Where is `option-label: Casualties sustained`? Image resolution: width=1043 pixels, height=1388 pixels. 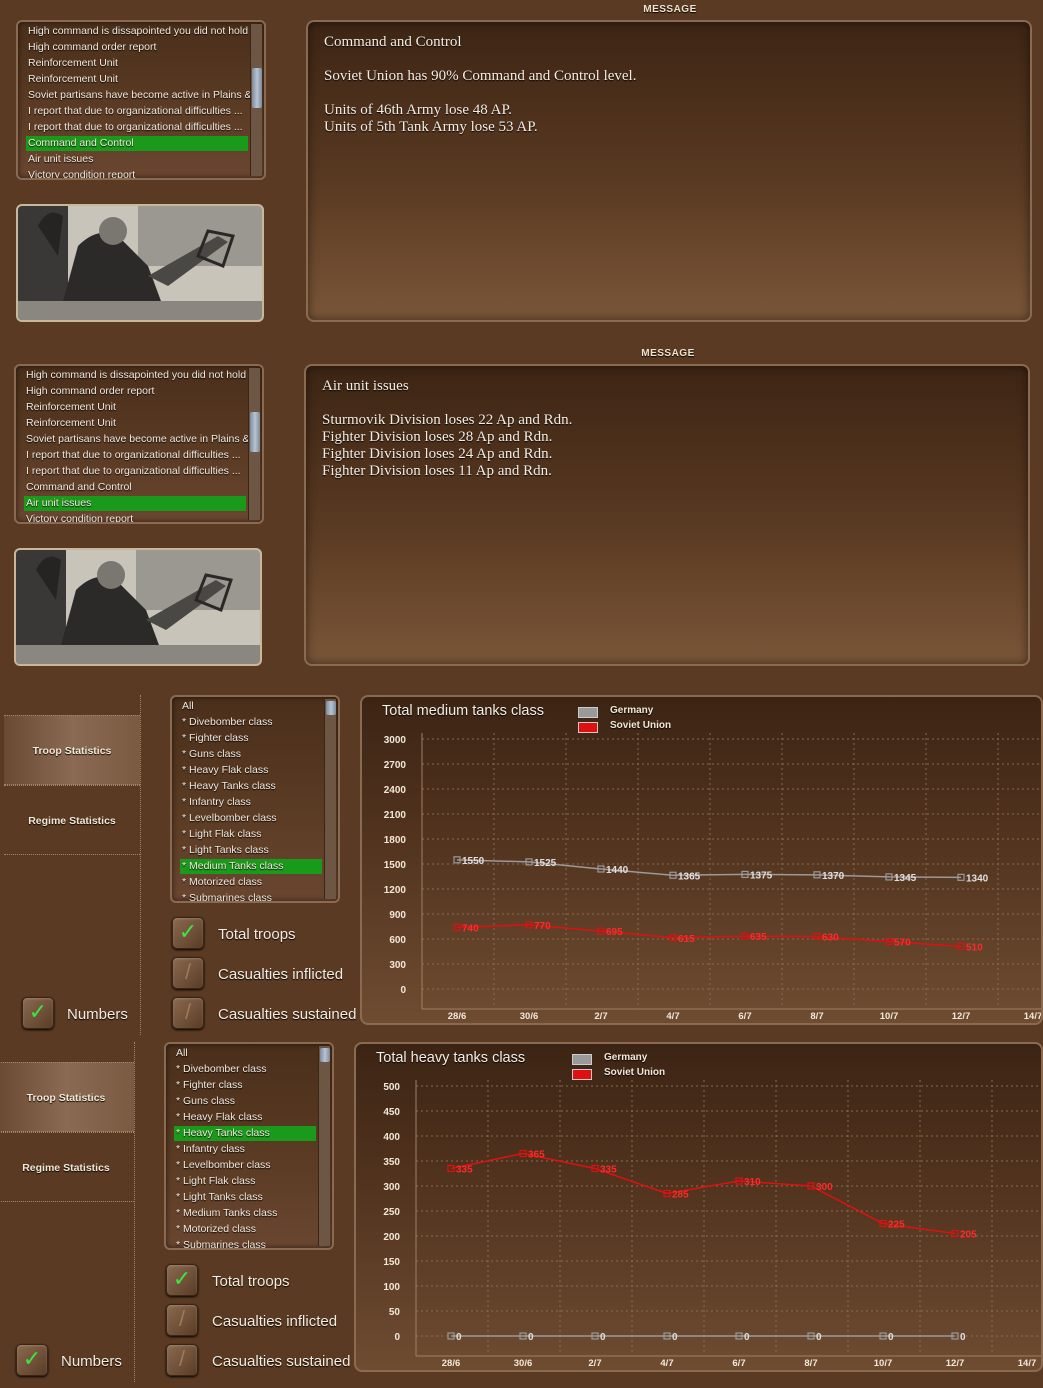 option-label: Casualties sustained is located at coordinates (281, 1361).